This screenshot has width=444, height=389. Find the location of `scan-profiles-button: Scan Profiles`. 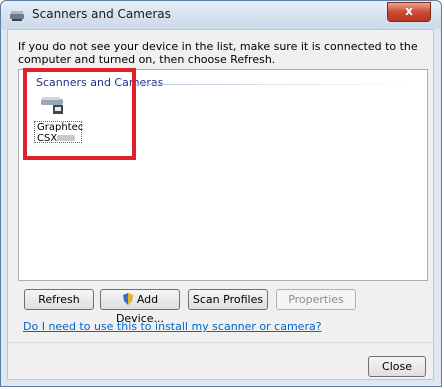

scan-profiles-button: Scan Profiles is located at coordinates (228, 299).